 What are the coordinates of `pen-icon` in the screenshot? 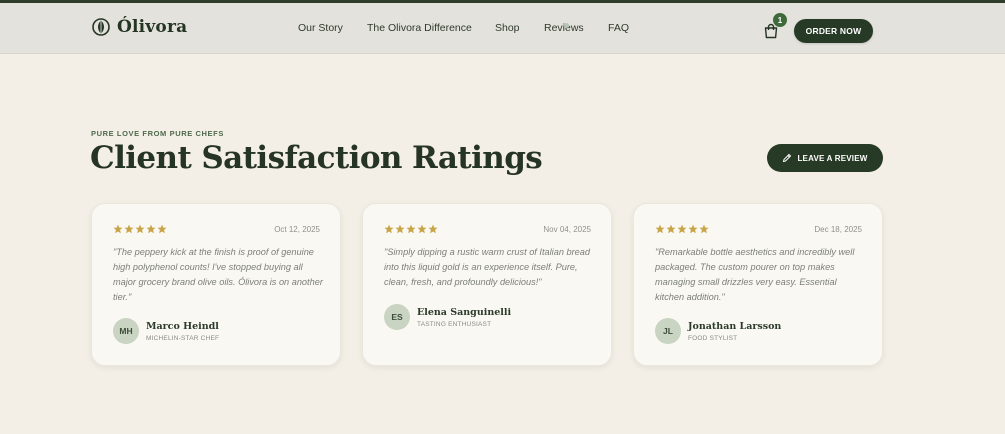 It's located at (787, 158).